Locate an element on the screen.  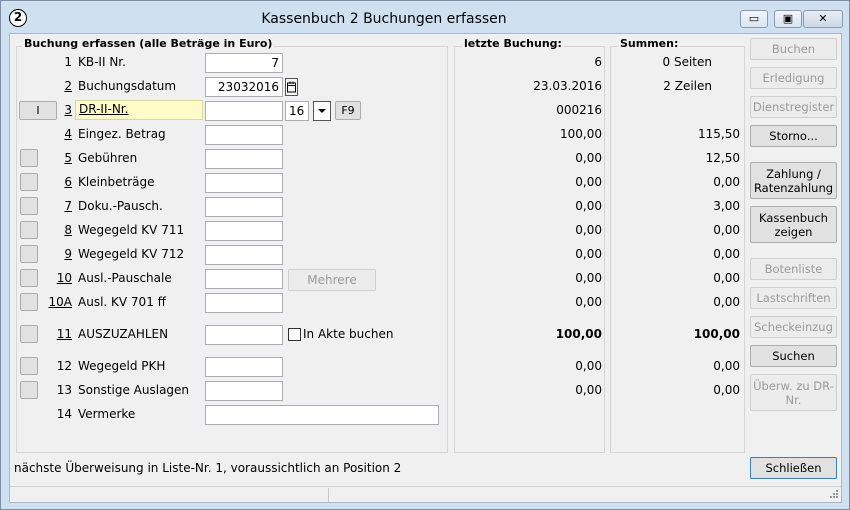
last-sonstige-auslagen: 0,00 is located at coordinates (588, 390).